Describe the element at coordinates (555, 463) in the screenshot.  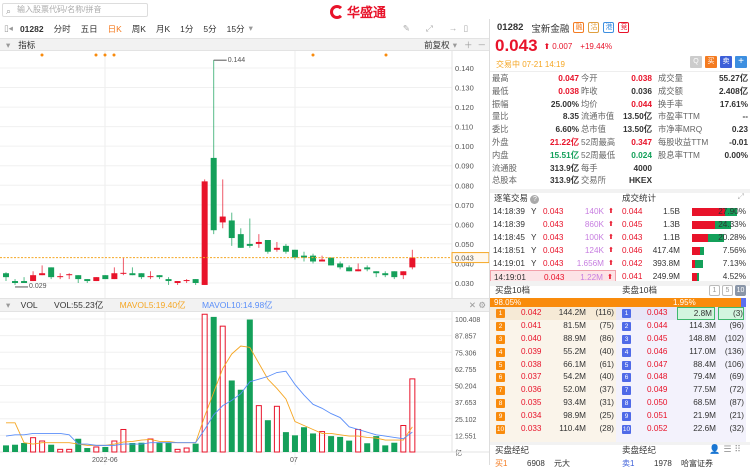
I see `bid-broker-row: 买1 6908 元大` at that location.